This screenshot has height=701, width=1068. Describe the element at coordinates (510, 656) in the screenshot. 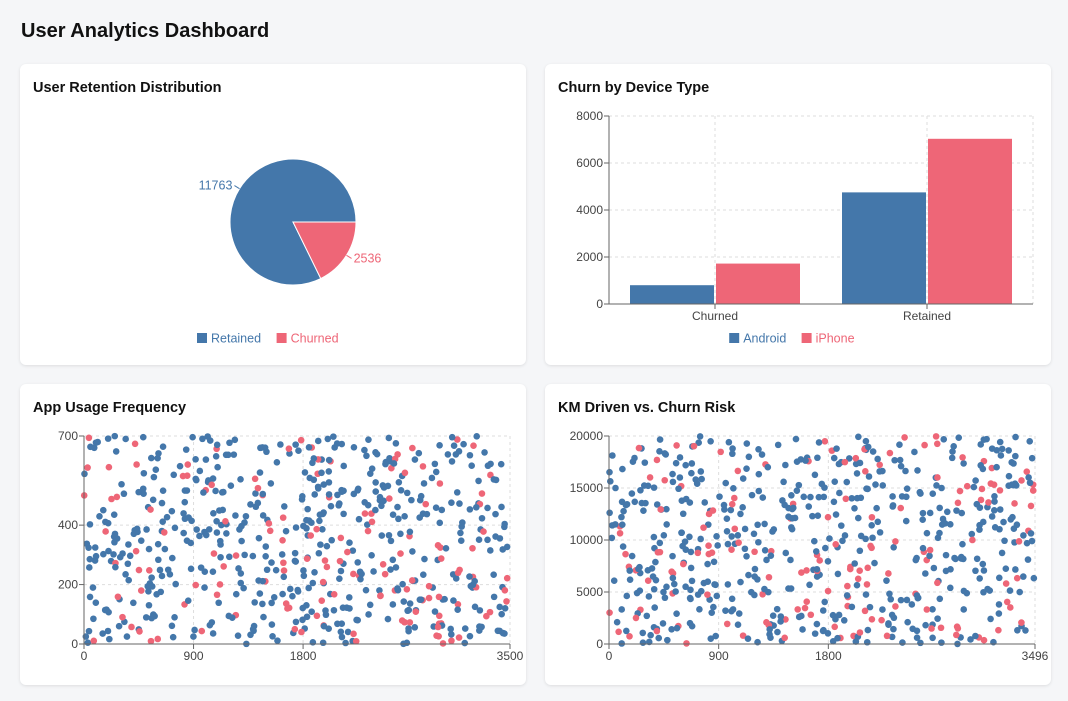

I see `x-tick-label: 3500` at that location.